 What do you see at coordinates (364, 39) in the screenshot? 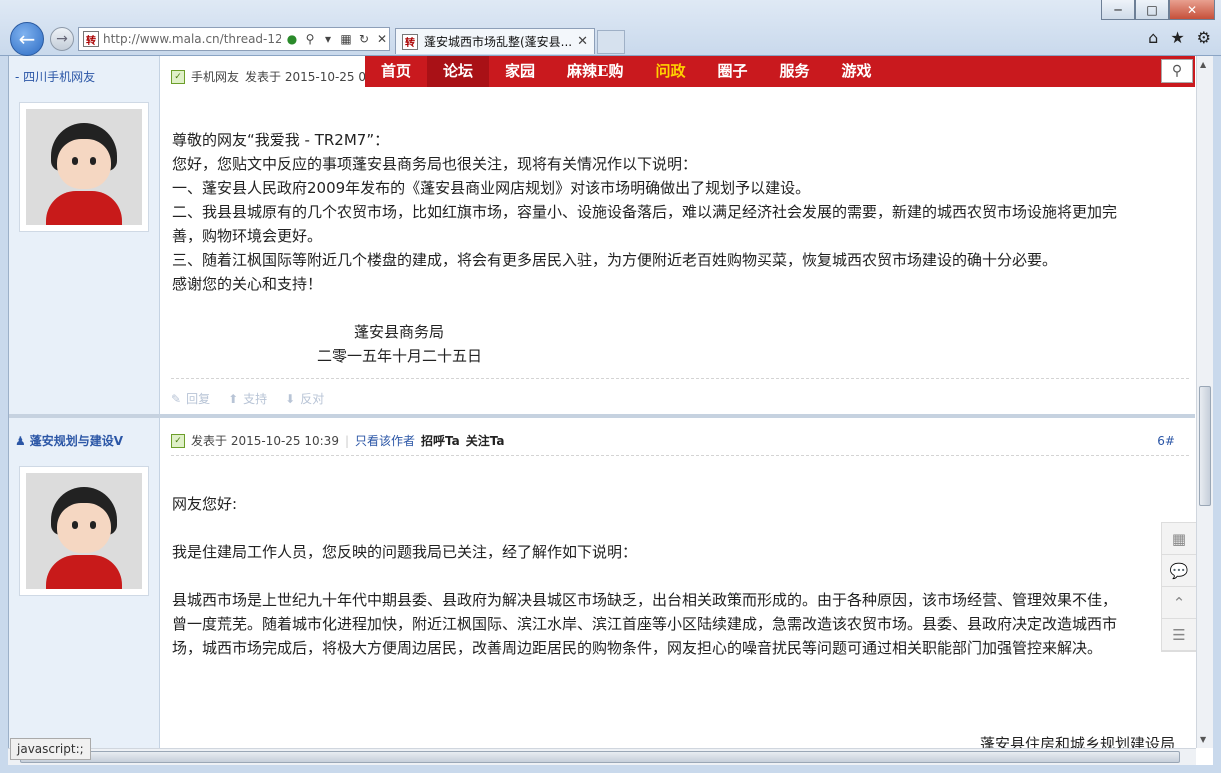
I see `refresh-icon: ↻` at bounding box center [364, 39].